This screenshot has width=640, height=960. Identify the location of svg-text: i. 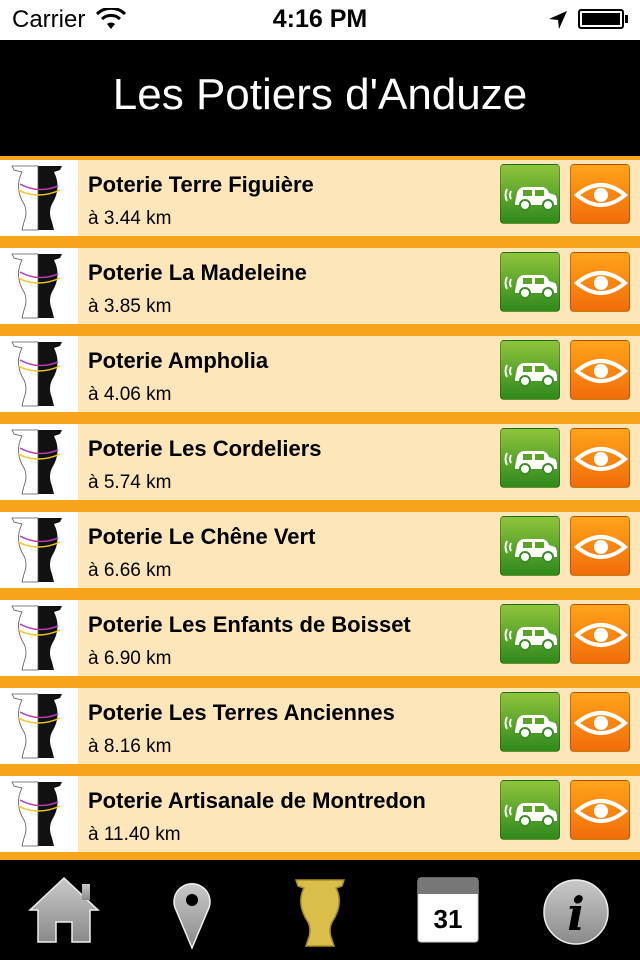
(575, 914).